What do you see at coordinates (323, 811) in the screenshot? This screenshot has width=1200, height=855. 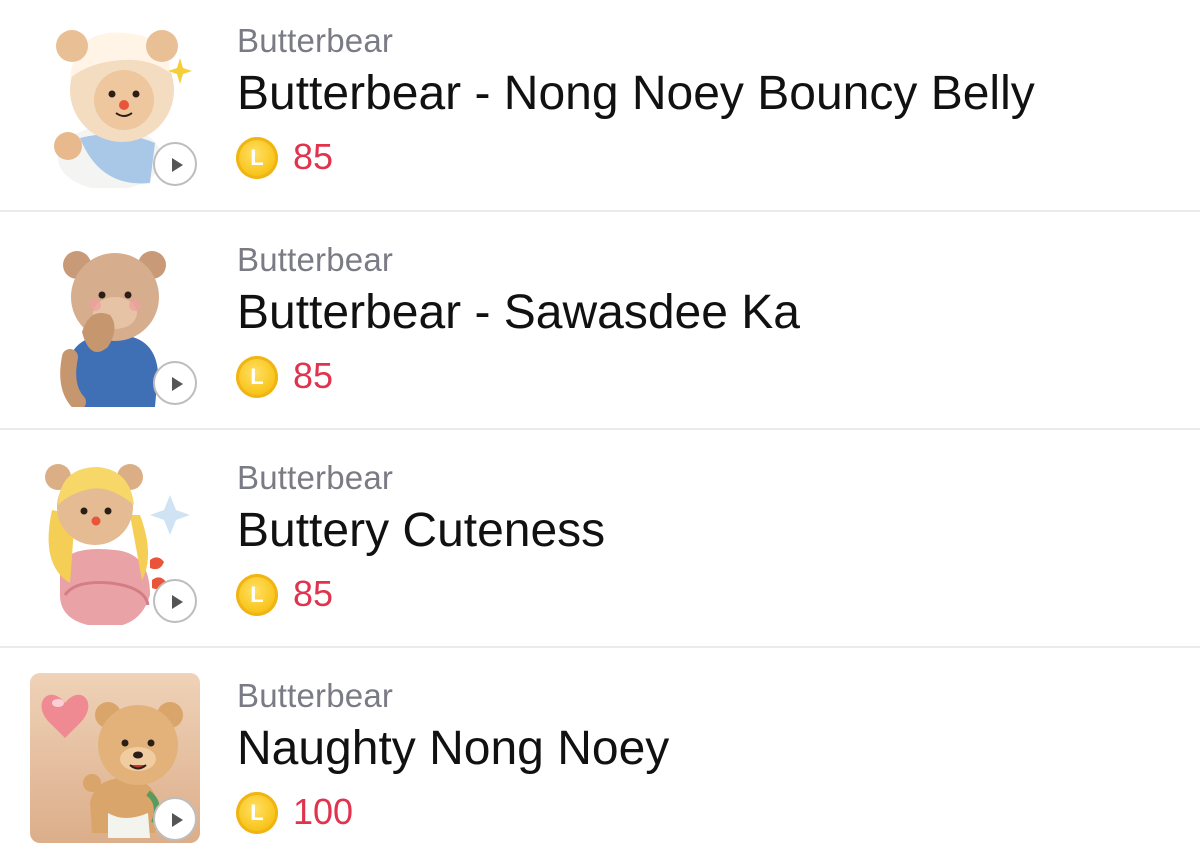 I see `sticker-price: 100` at bounding box center [323, 811].